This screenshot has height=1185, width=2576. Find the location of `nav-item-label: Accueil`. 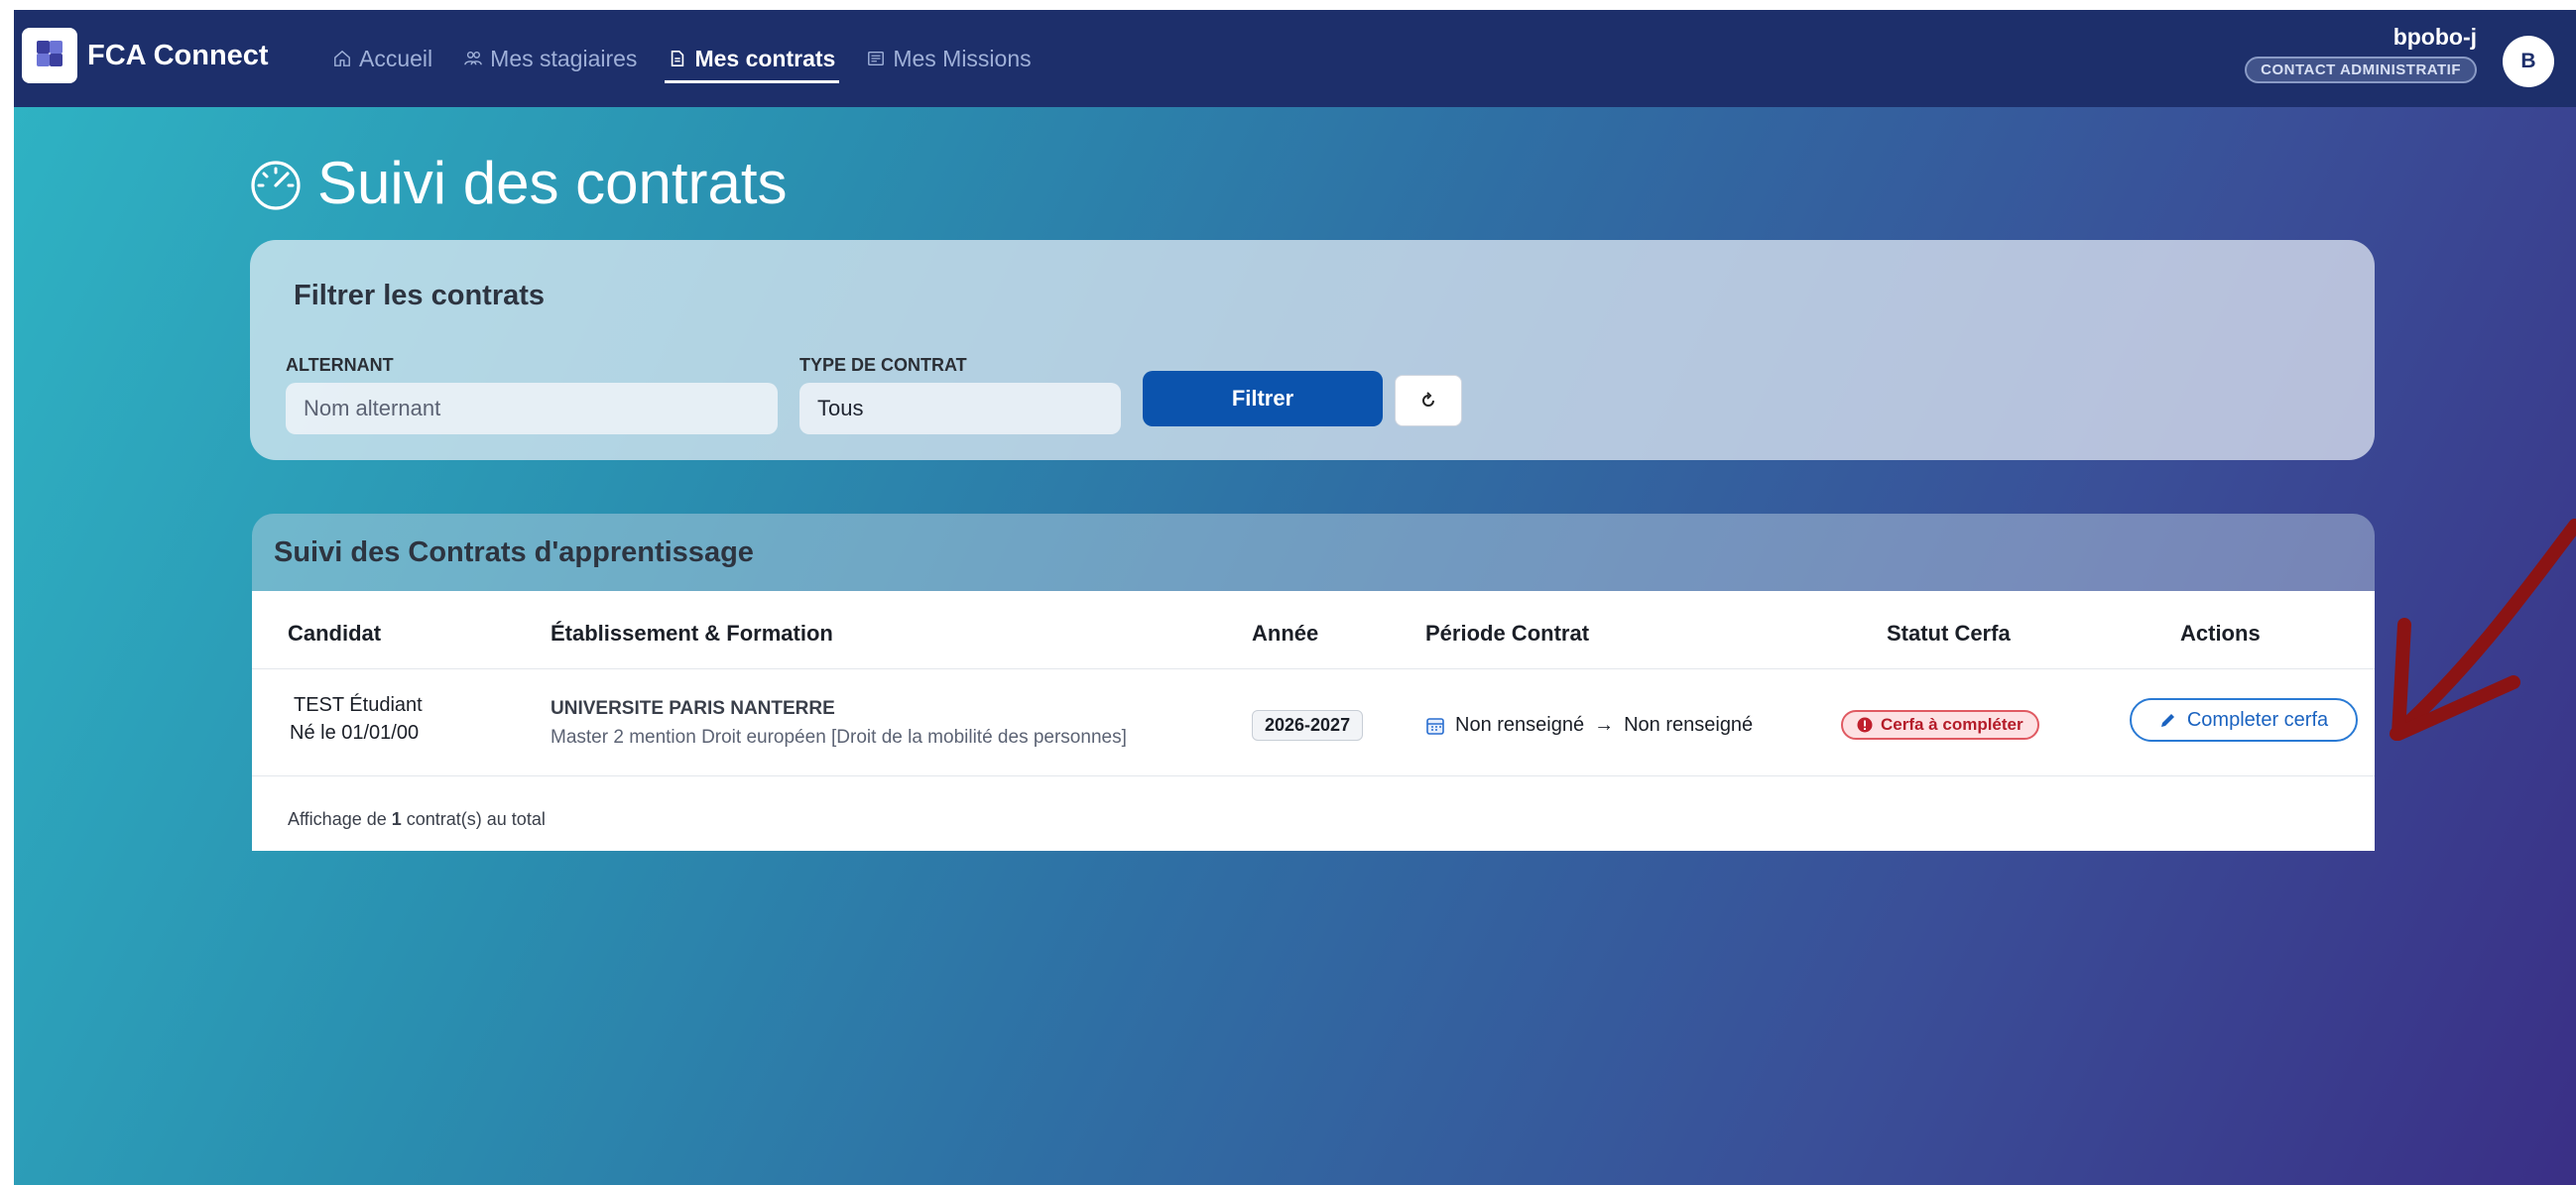

nav-item-label: Accueil is located at coordinates (396, 58).